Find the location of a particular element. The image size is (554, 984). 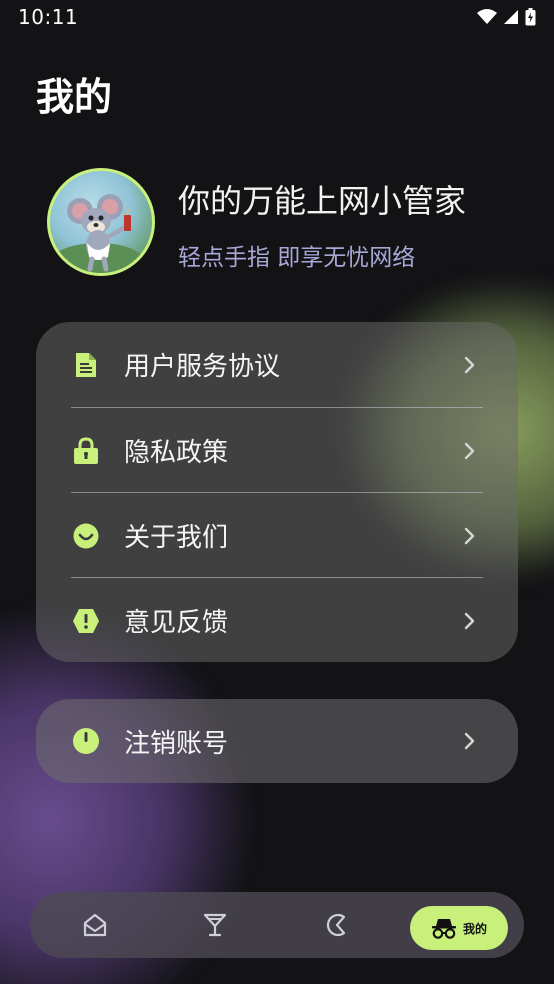

tab-discover is located at coordinates (215, 925).